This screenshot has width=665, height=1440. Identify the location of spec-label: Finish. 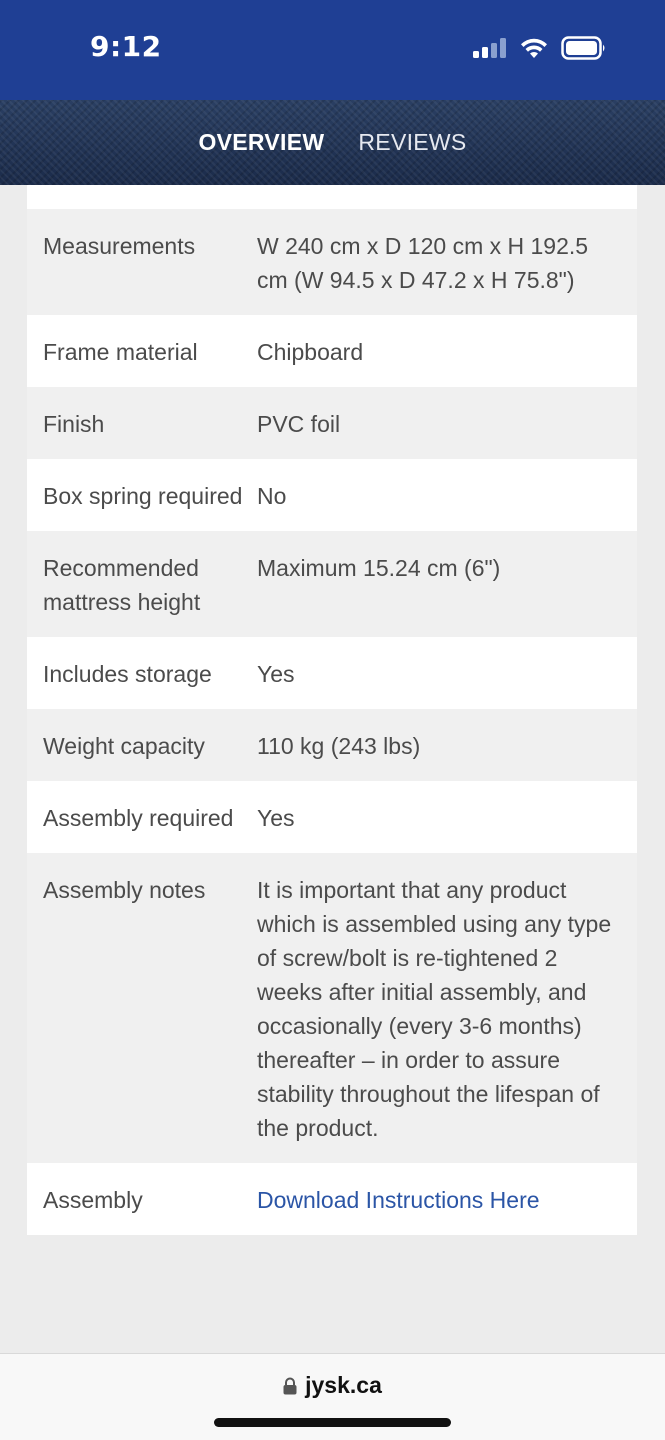
(74, 424).